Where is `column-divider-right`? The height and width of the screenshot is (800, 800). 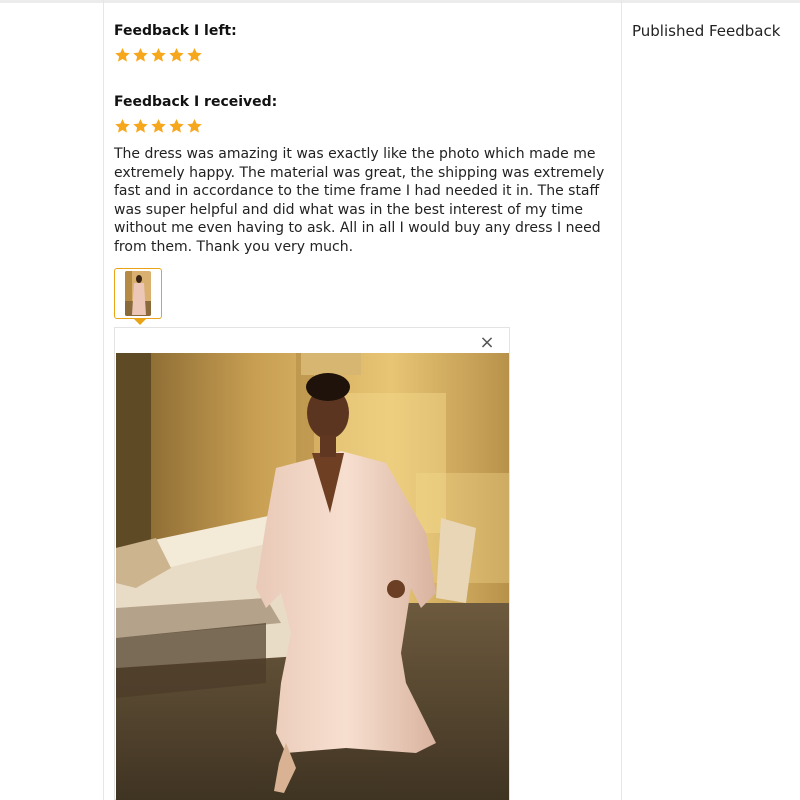 column-divider-right is located at coordinates (621, 400).